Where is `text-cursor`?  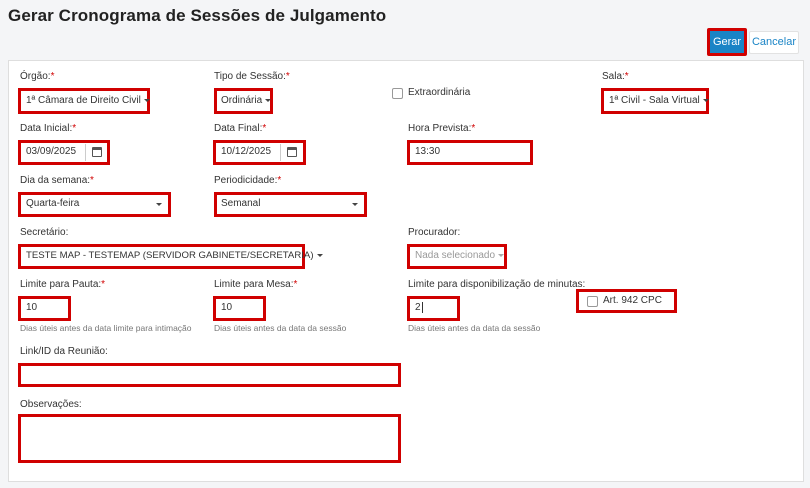
text-cursor is located at coordinates (422, 307).